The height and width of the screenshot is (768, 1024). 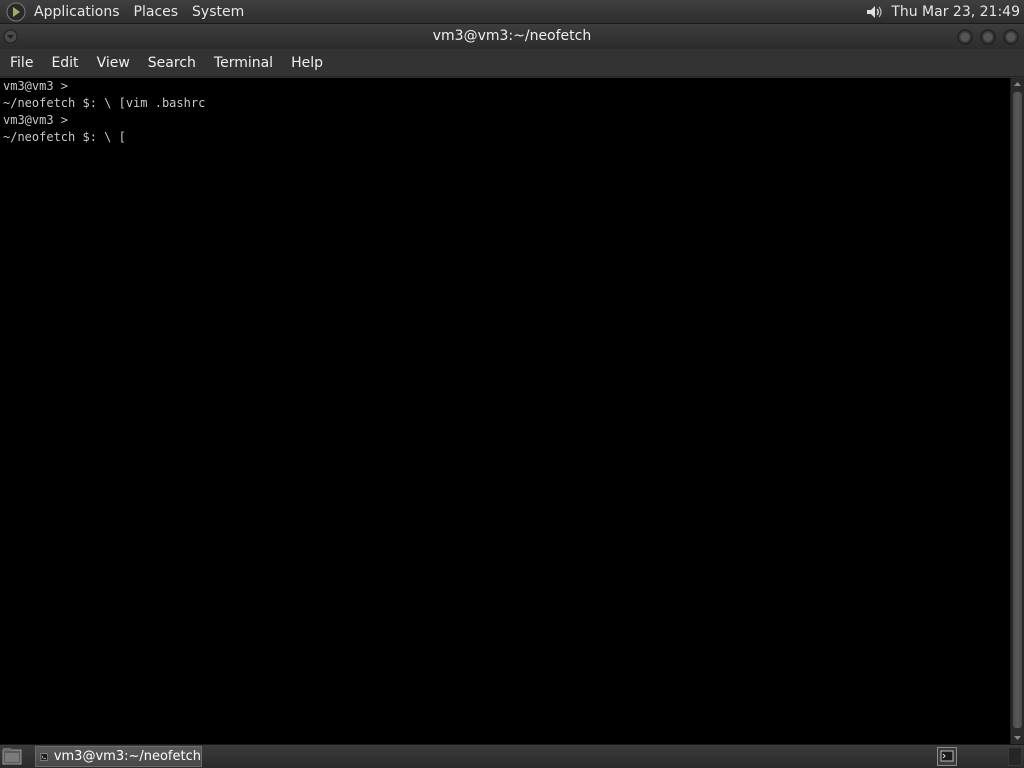 I want to click on workspace-switcher-icon, so click(x=947, y=756).